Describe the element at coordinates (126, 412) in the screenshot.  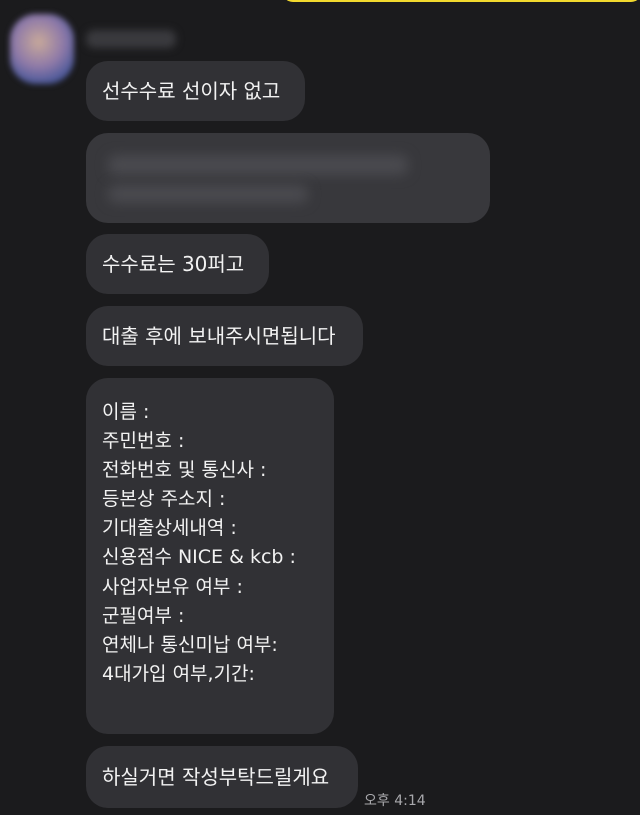
I see `form-line-name: 이름 :` at that location.